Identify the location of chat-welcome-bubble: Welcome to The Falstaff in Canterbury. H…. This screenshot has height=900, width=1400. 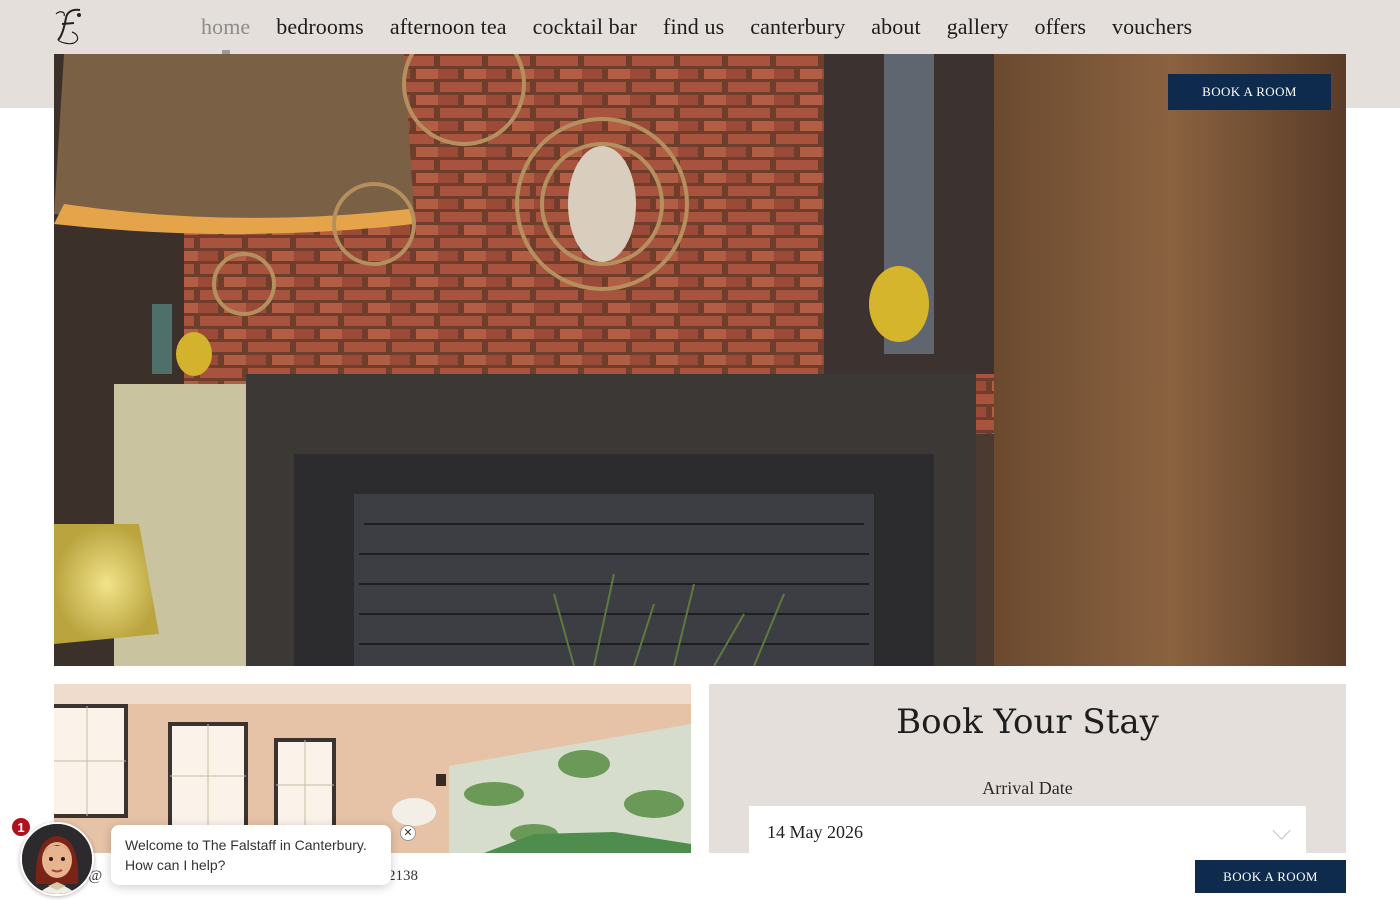
(251, 855).